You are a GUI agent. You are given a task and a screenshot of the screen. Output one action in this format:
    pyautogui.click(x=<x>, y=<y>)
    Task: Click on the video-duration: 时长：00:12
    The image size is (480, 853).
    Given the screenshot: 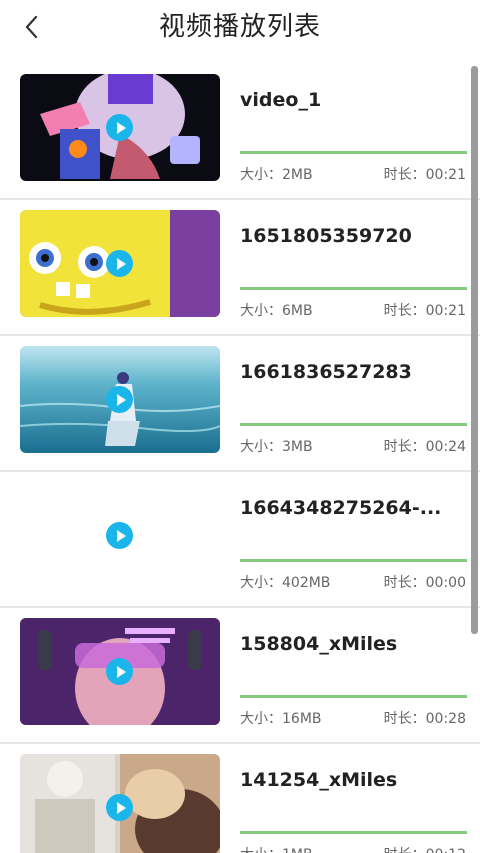 What is the action you would take?
    pyautogui.click(x=425, y=848)
    